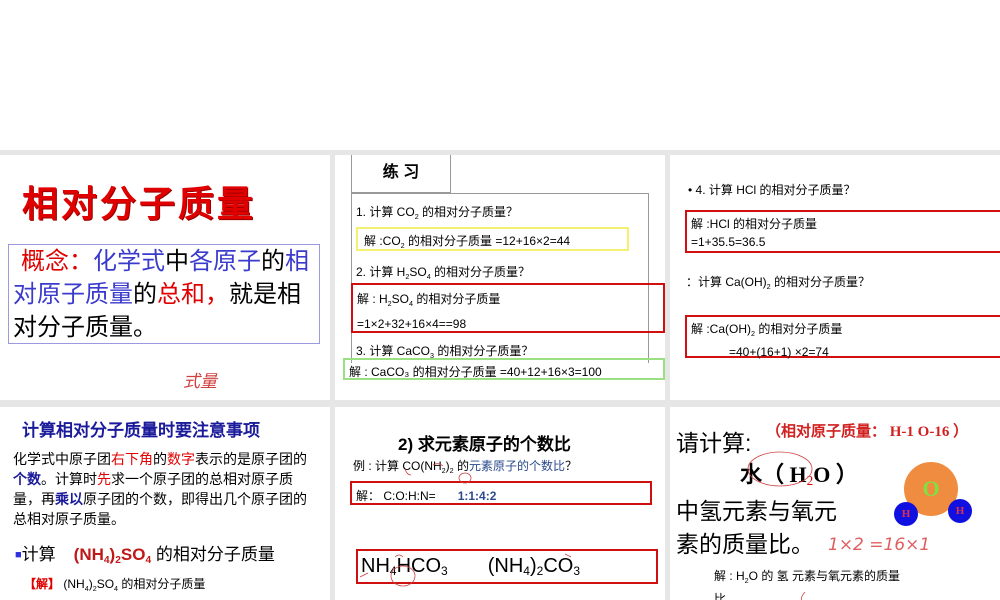  Describe the element at coordinates (139, 203) in the screenshot. I see `slide-title: 相对分子质量` at that location.